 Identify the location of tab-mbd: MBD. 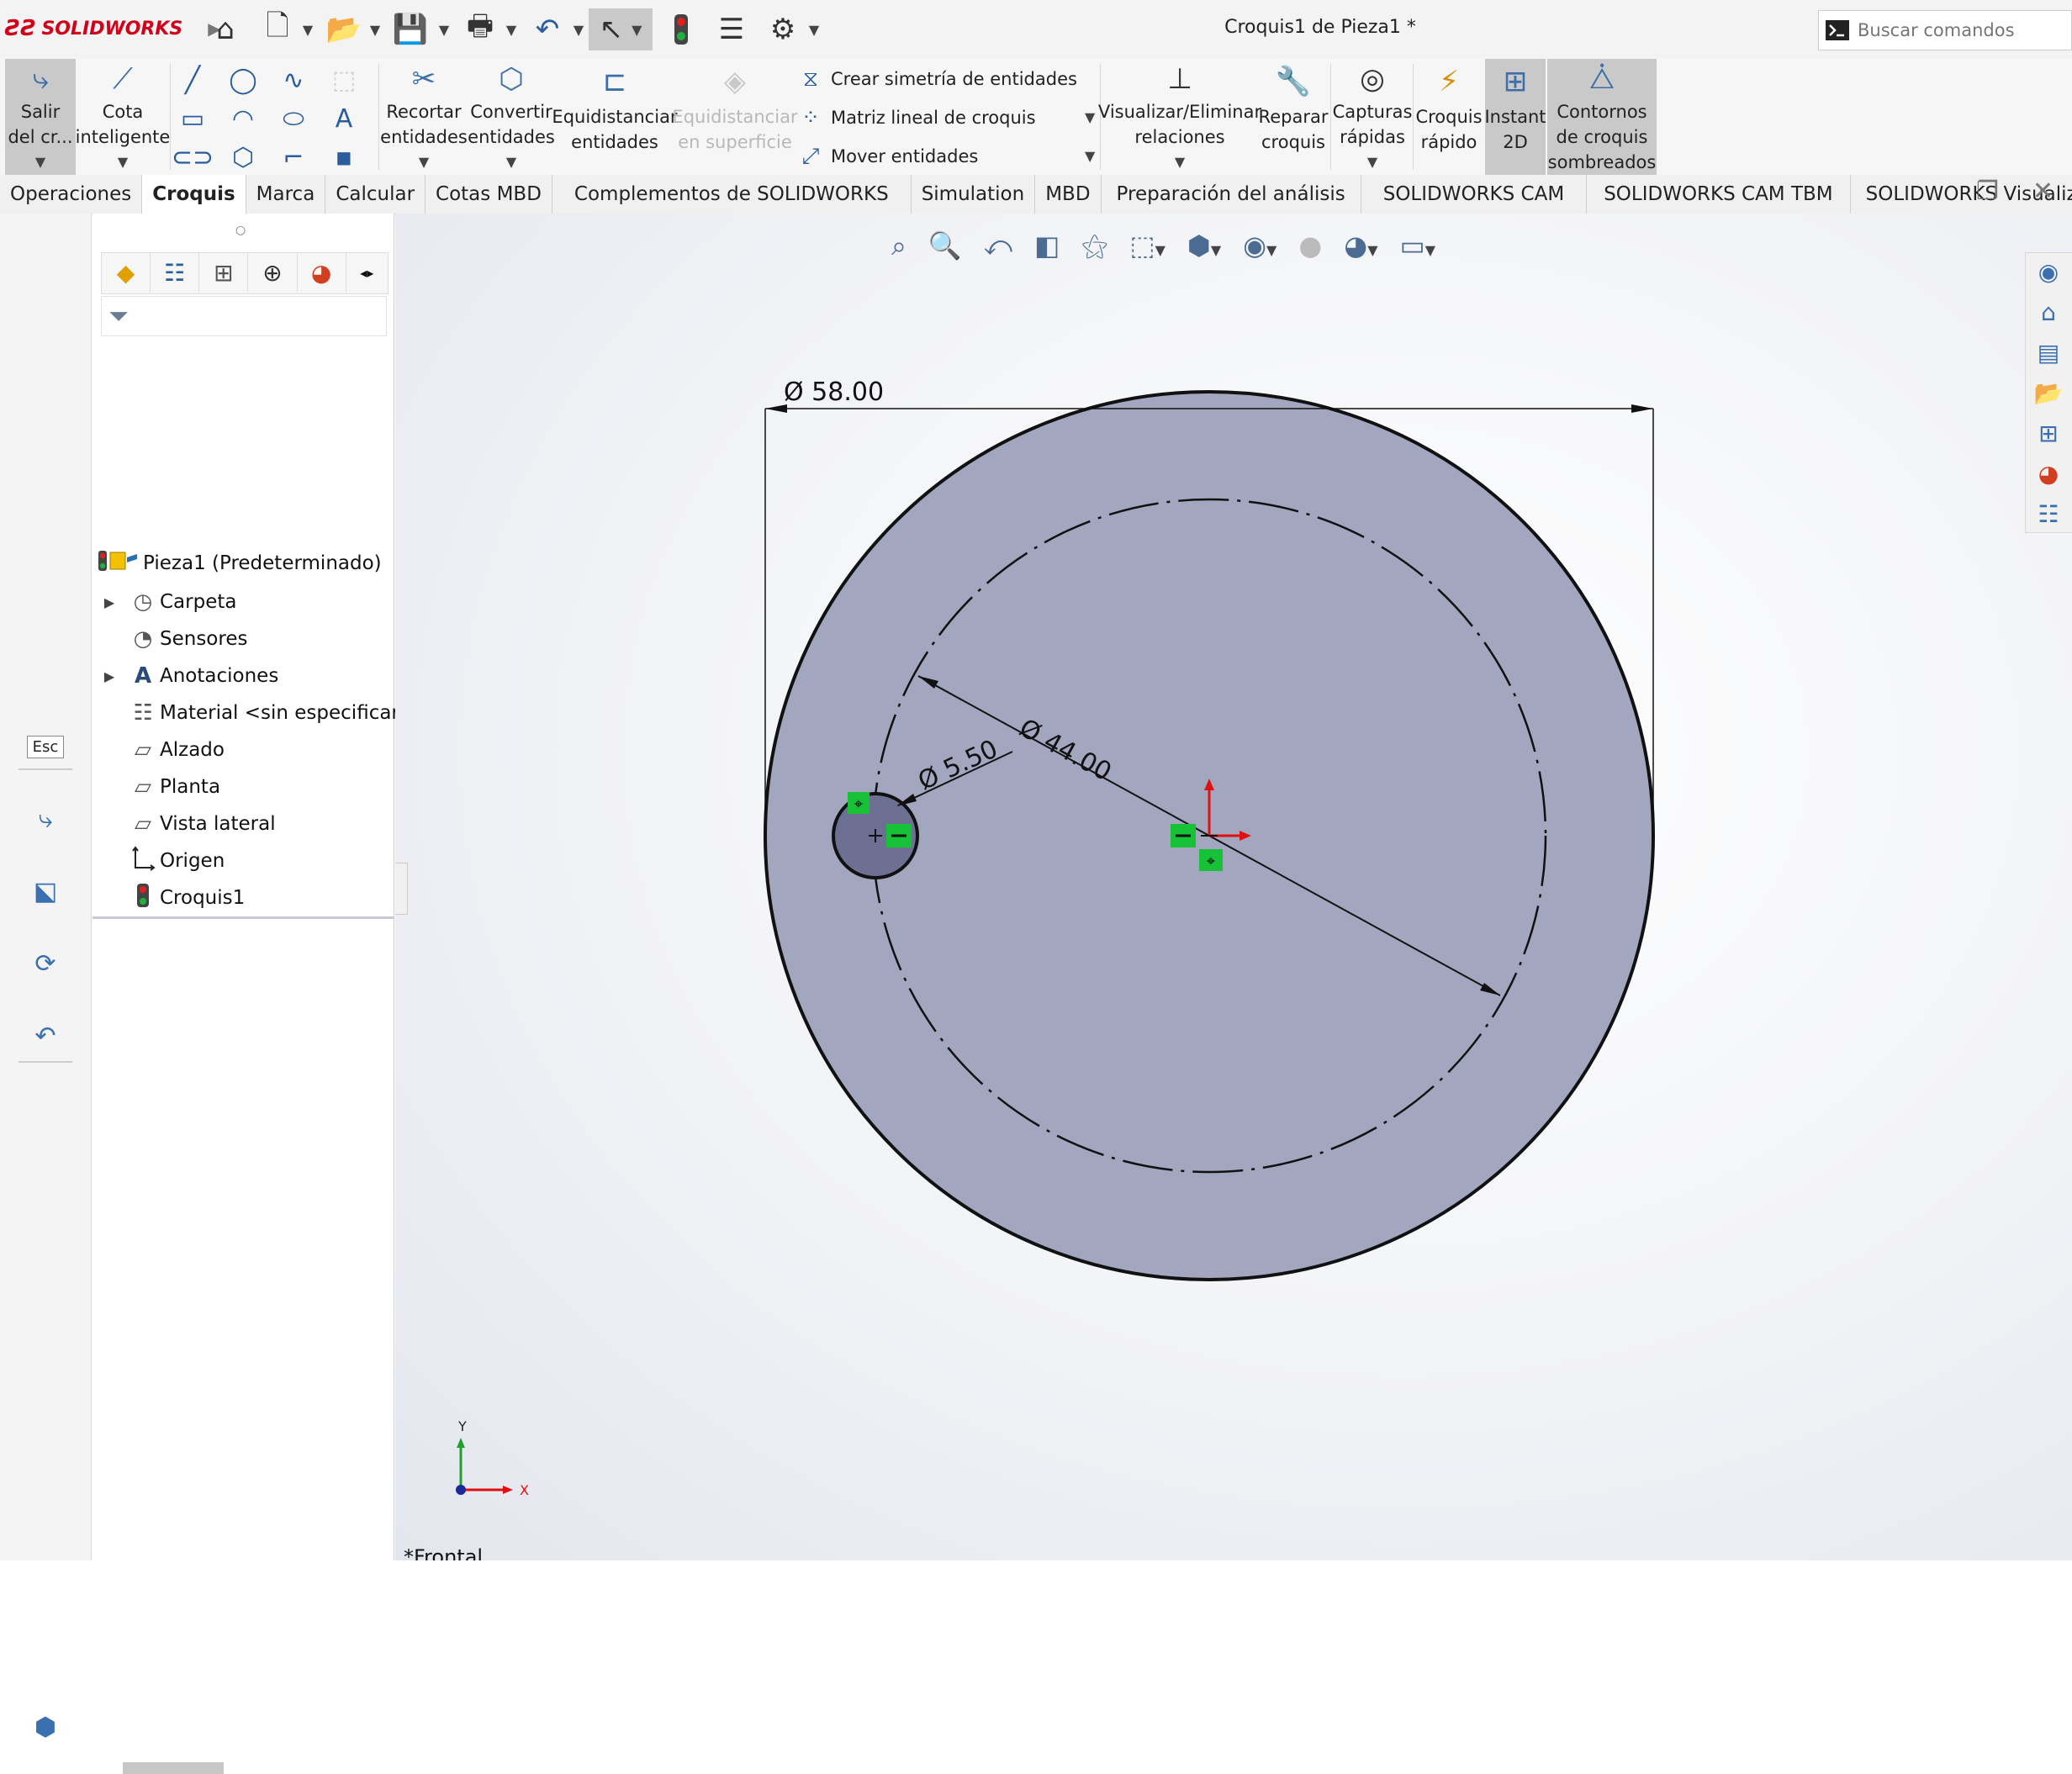
(1069, 194).